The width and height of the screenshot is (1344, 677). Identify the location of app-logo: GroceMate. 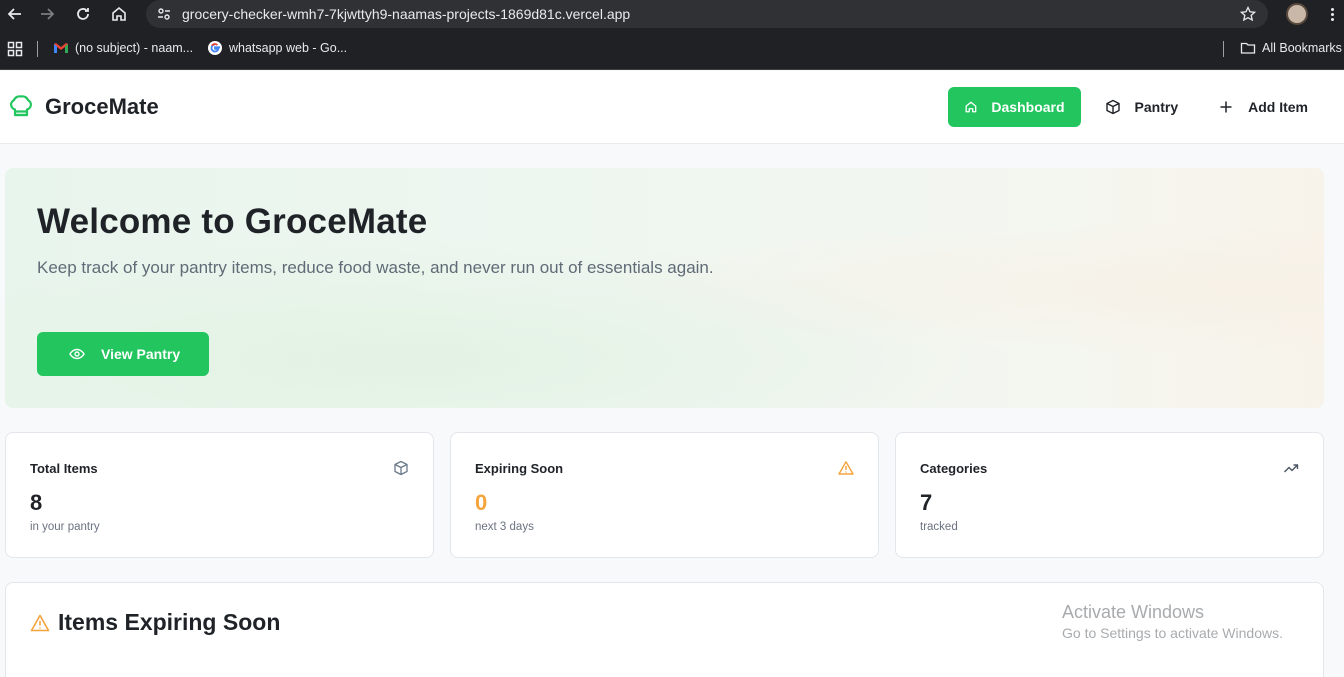
(83, 107).